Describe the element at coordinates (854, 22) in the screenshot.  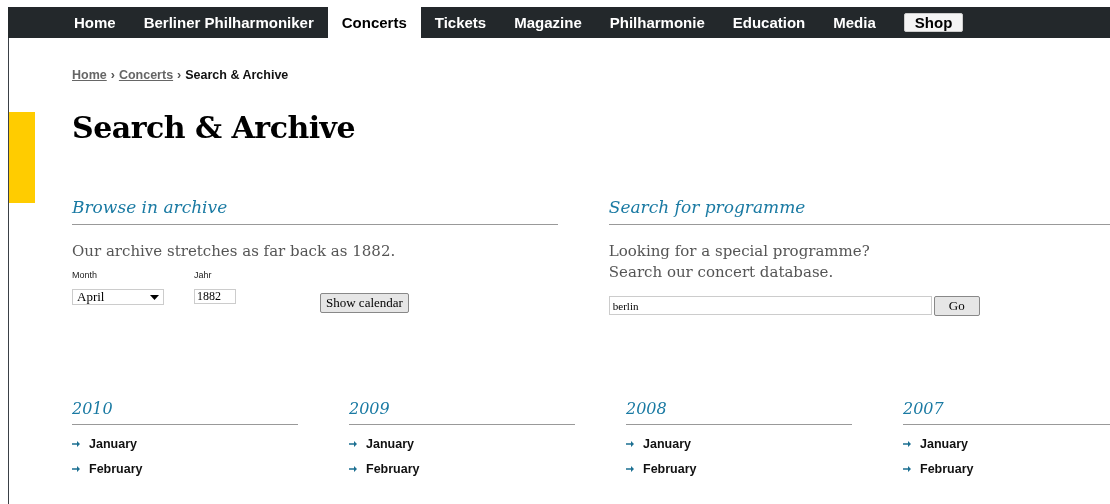
I see `nav-tab: Media` at that location.